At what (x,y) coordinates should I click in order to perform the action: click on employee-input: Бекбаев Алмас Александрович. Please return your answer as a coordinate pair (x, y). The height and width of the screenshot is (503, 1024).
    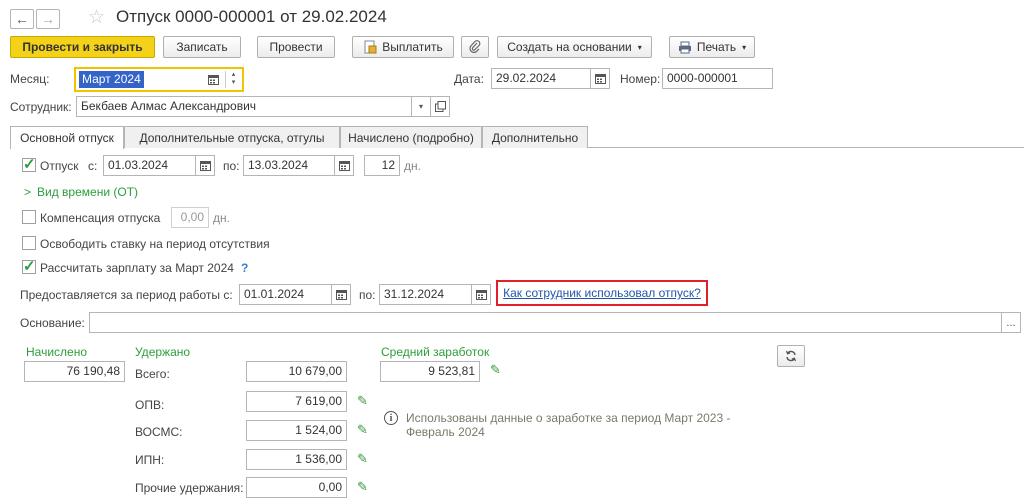
    Looking at the image, I should click on (244, 106).